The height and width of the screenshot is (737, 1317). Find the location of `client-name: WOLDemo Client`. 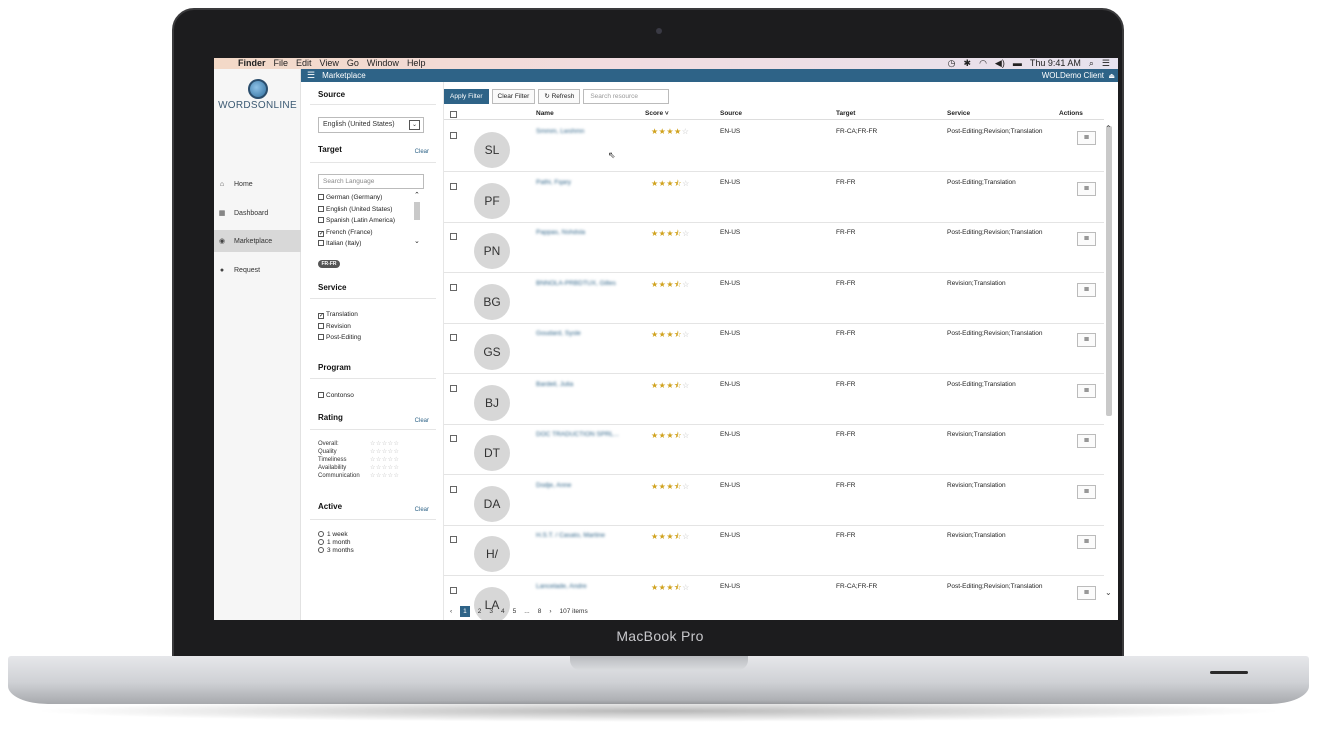

client-name: WOLDemo Client is located at coordinates (1073, 75).